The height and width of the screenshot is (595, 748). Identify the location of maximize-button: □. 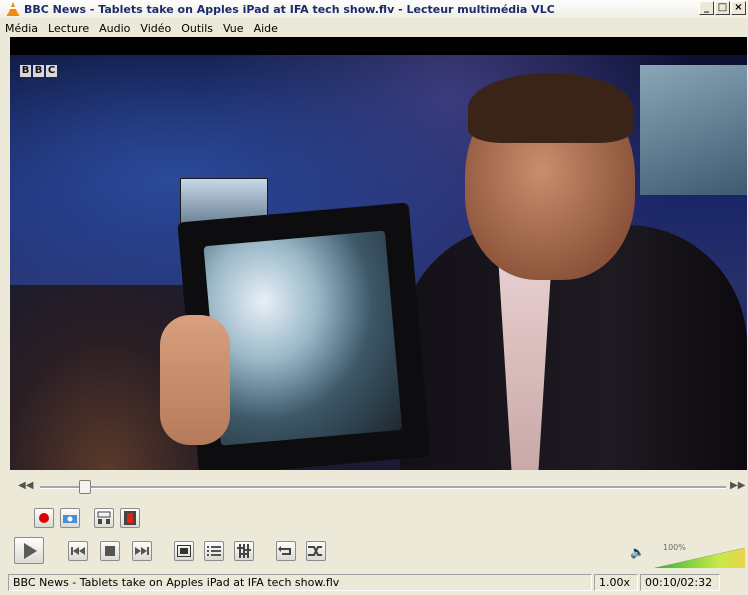
(722, 8).